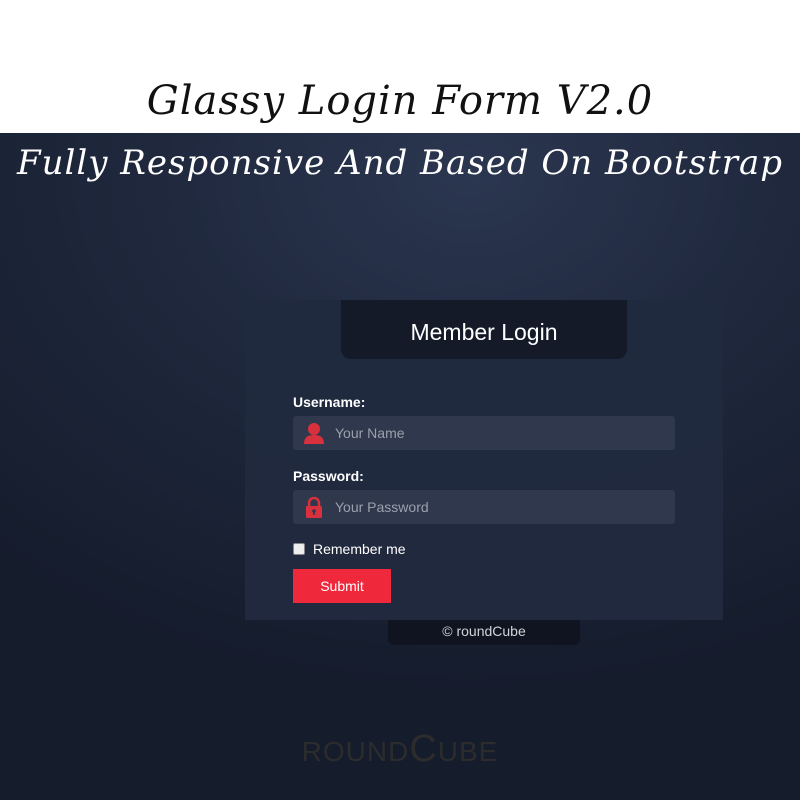 The width and height of the screenshot is (800, 800). I want to click on password-field-wrapper, so click(484, 507).